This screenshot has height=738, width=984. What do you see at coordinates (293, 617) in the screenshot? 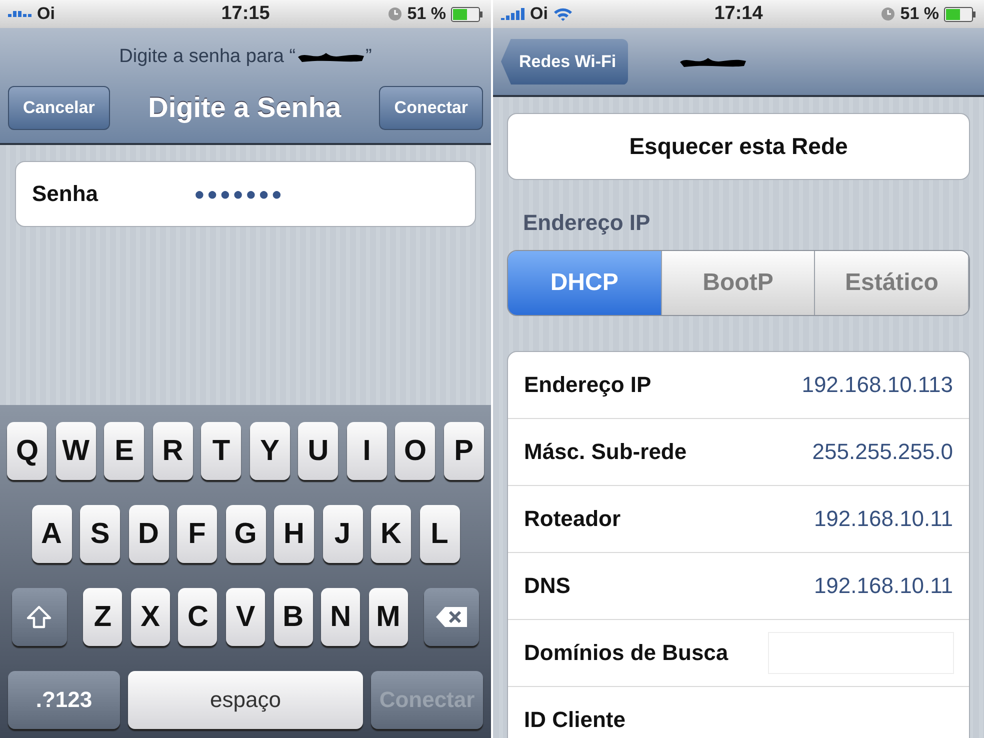
I see `letter-key: B` at bounding box center [293, 617].